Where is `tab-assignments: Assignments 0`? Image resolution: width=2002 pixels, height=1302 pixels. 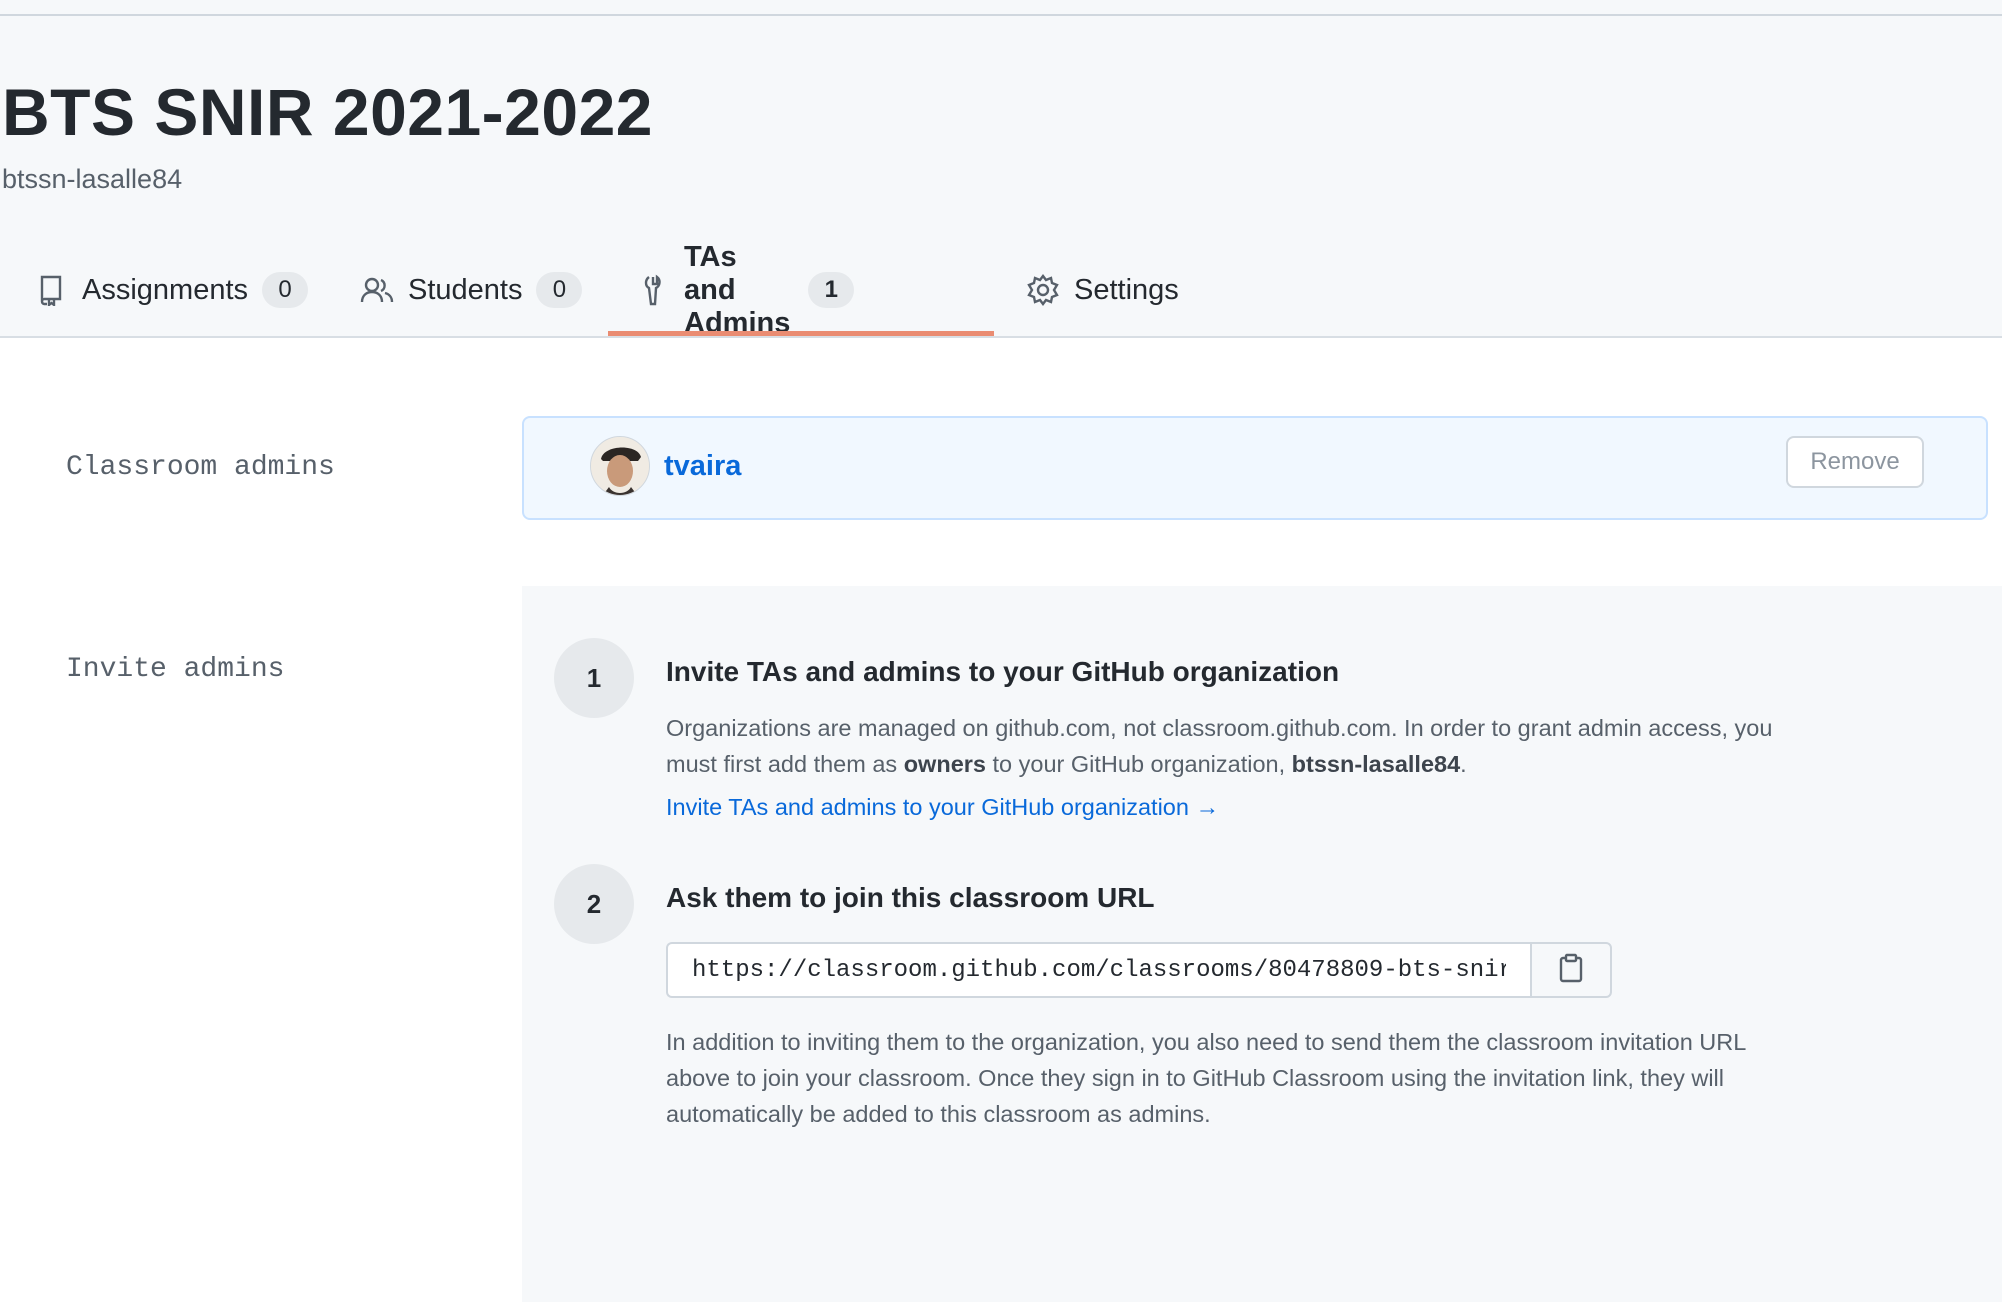
tab-assignments: Assignments 0 is located at coordinates (171, 290).